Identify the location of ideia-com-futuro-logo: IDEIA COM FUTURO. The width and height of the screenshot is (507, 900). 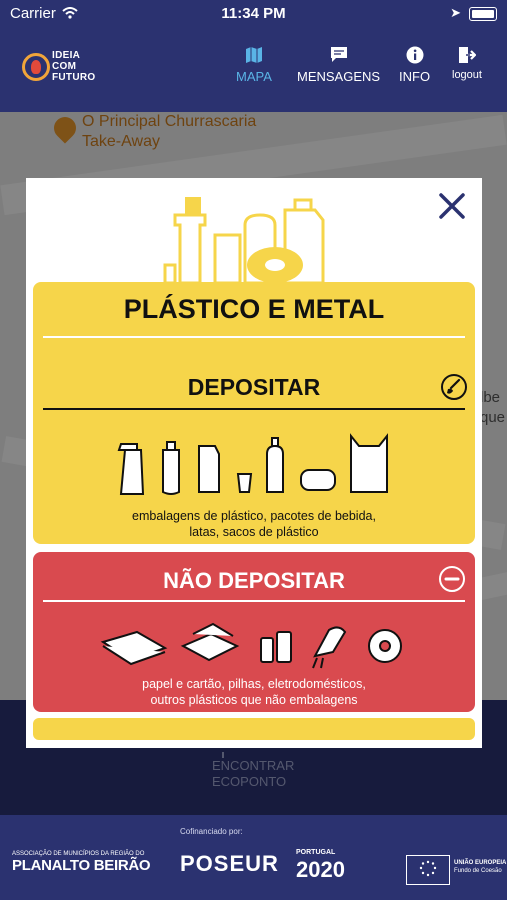
(62, 71).